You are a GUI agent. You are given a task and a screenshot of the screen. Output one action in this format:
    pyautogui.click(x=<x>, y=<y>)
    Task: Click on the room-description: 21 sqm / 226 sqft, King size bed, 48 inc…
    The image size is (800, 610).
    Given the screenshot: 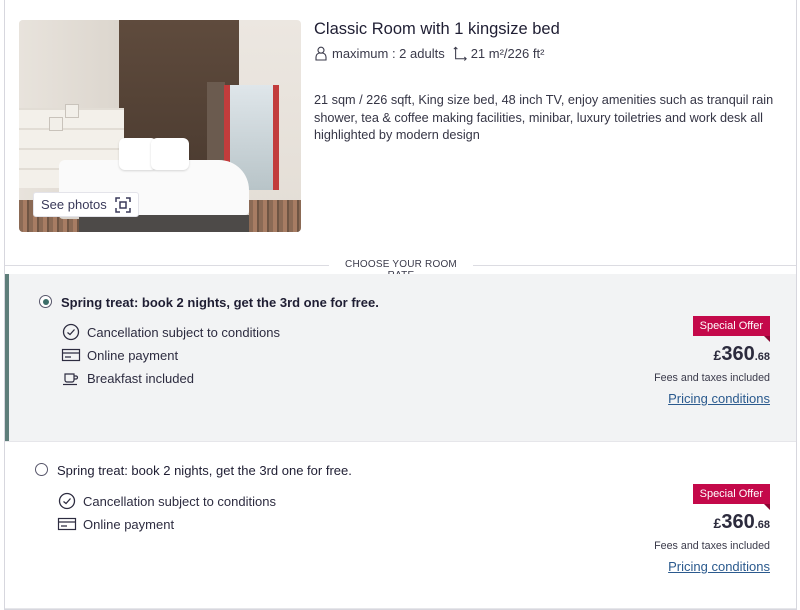 What is the action you would take?
    pyautogui.click(x=544, y=117)
    